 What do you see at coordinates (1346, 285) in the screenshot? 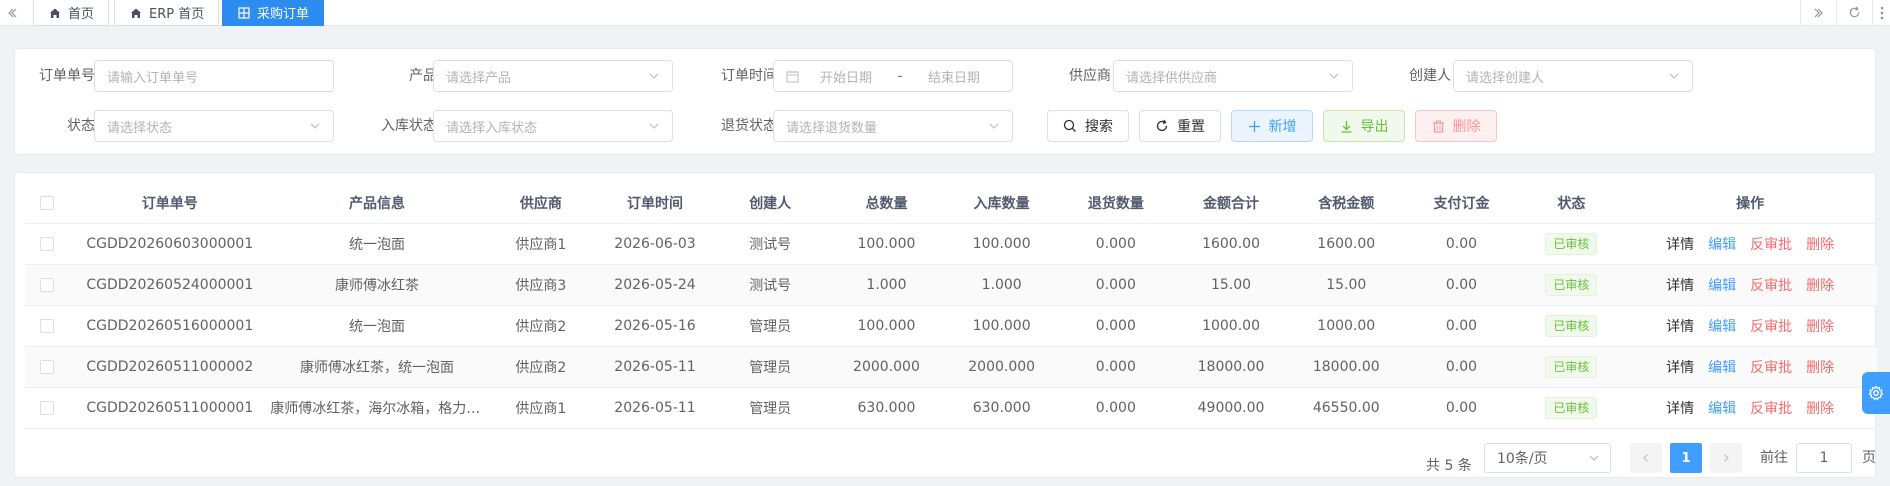
I see `tax-amount-cell: 15.00` at bounding box center [1346, 285].